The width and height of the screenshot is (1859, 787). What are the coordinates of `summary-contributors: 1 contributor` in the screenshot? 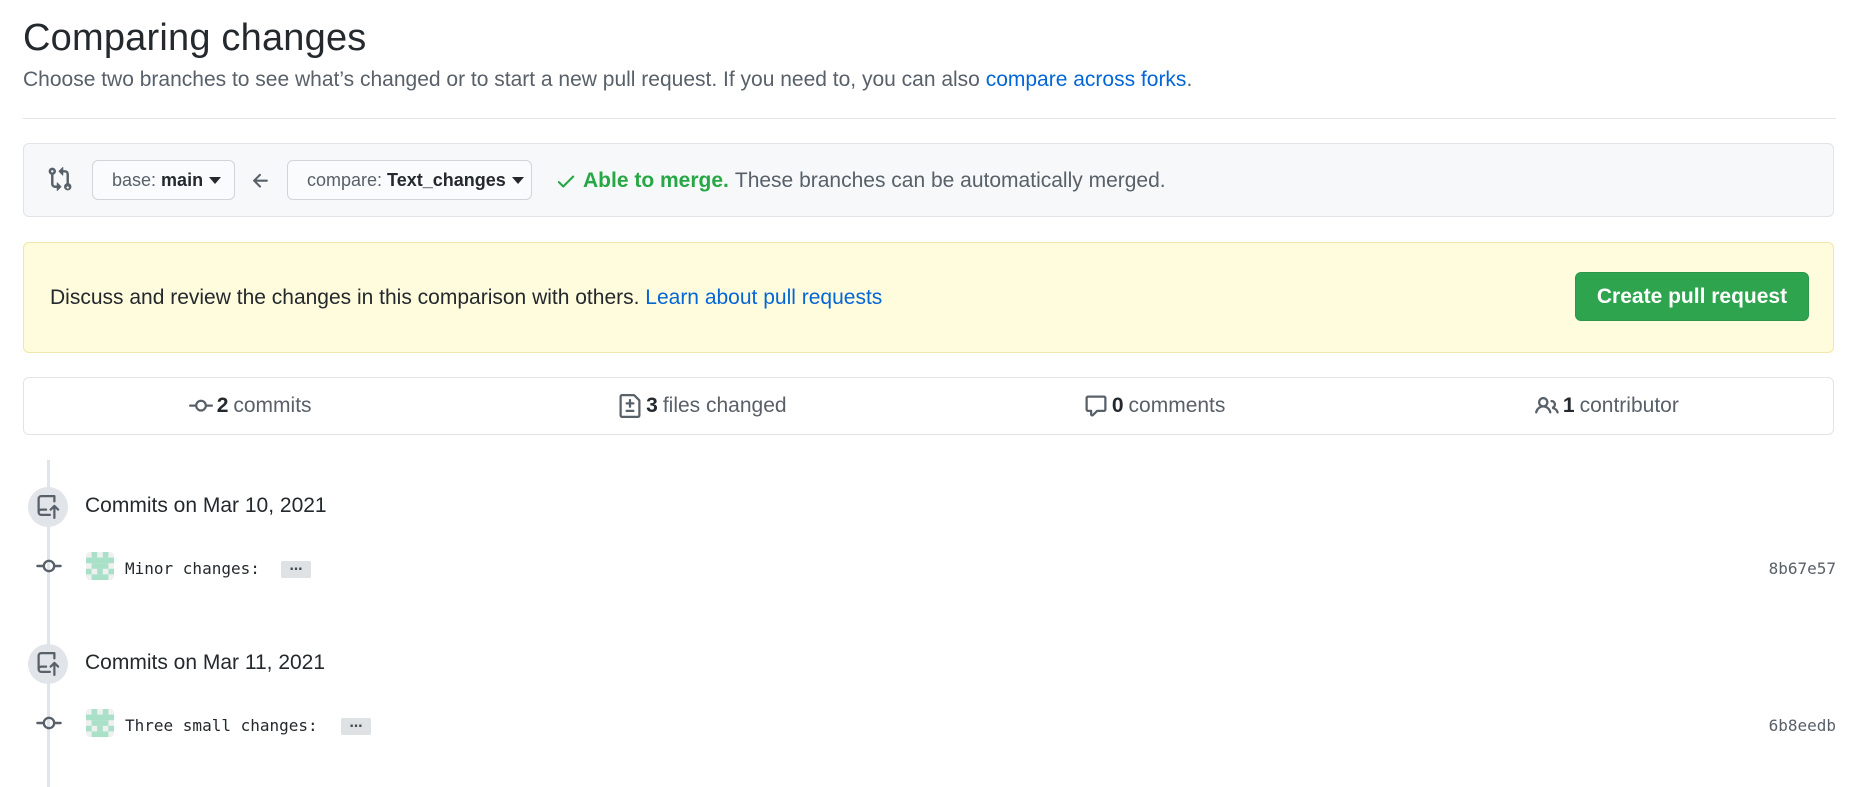 It's located at (1607, 406).